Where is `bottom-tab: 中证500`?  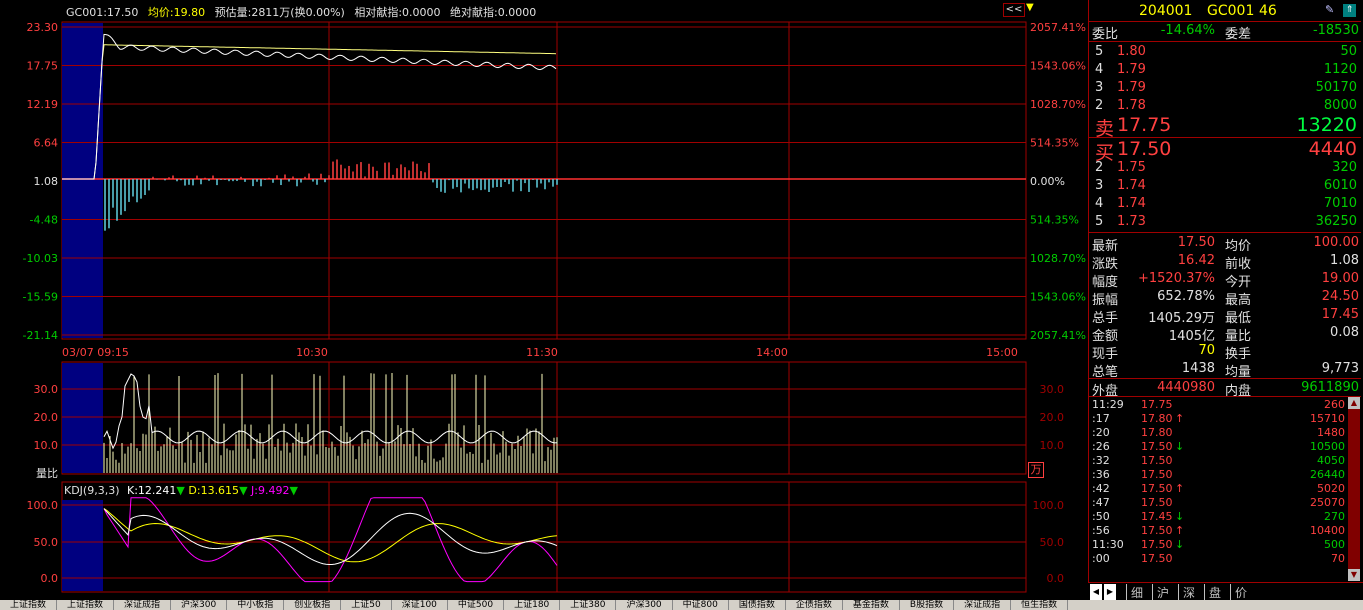 bottom-tab: 中证500 is located at coordinates (476, 605).